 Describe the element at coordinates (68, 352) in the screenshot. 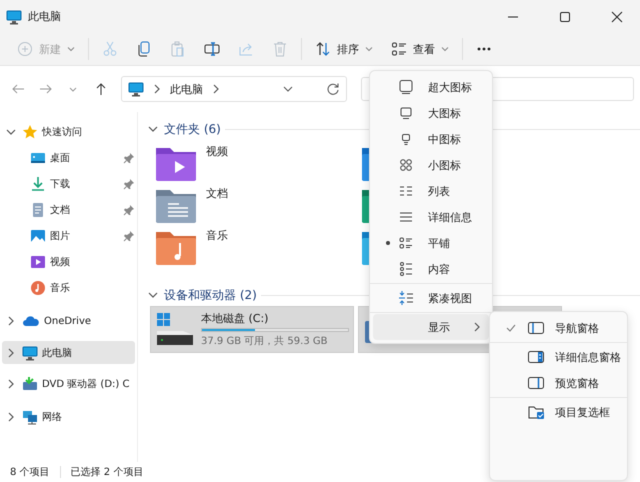

I see `sidebar-item: 此电脑` at that location.